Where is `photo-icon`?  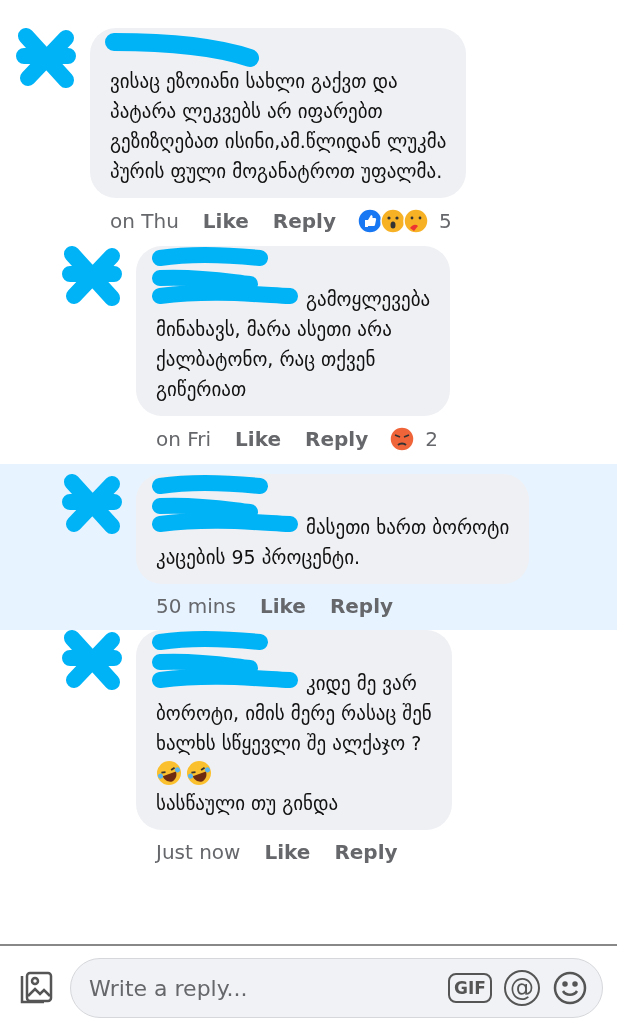
photo-icon is located at coordinates (36, 988).